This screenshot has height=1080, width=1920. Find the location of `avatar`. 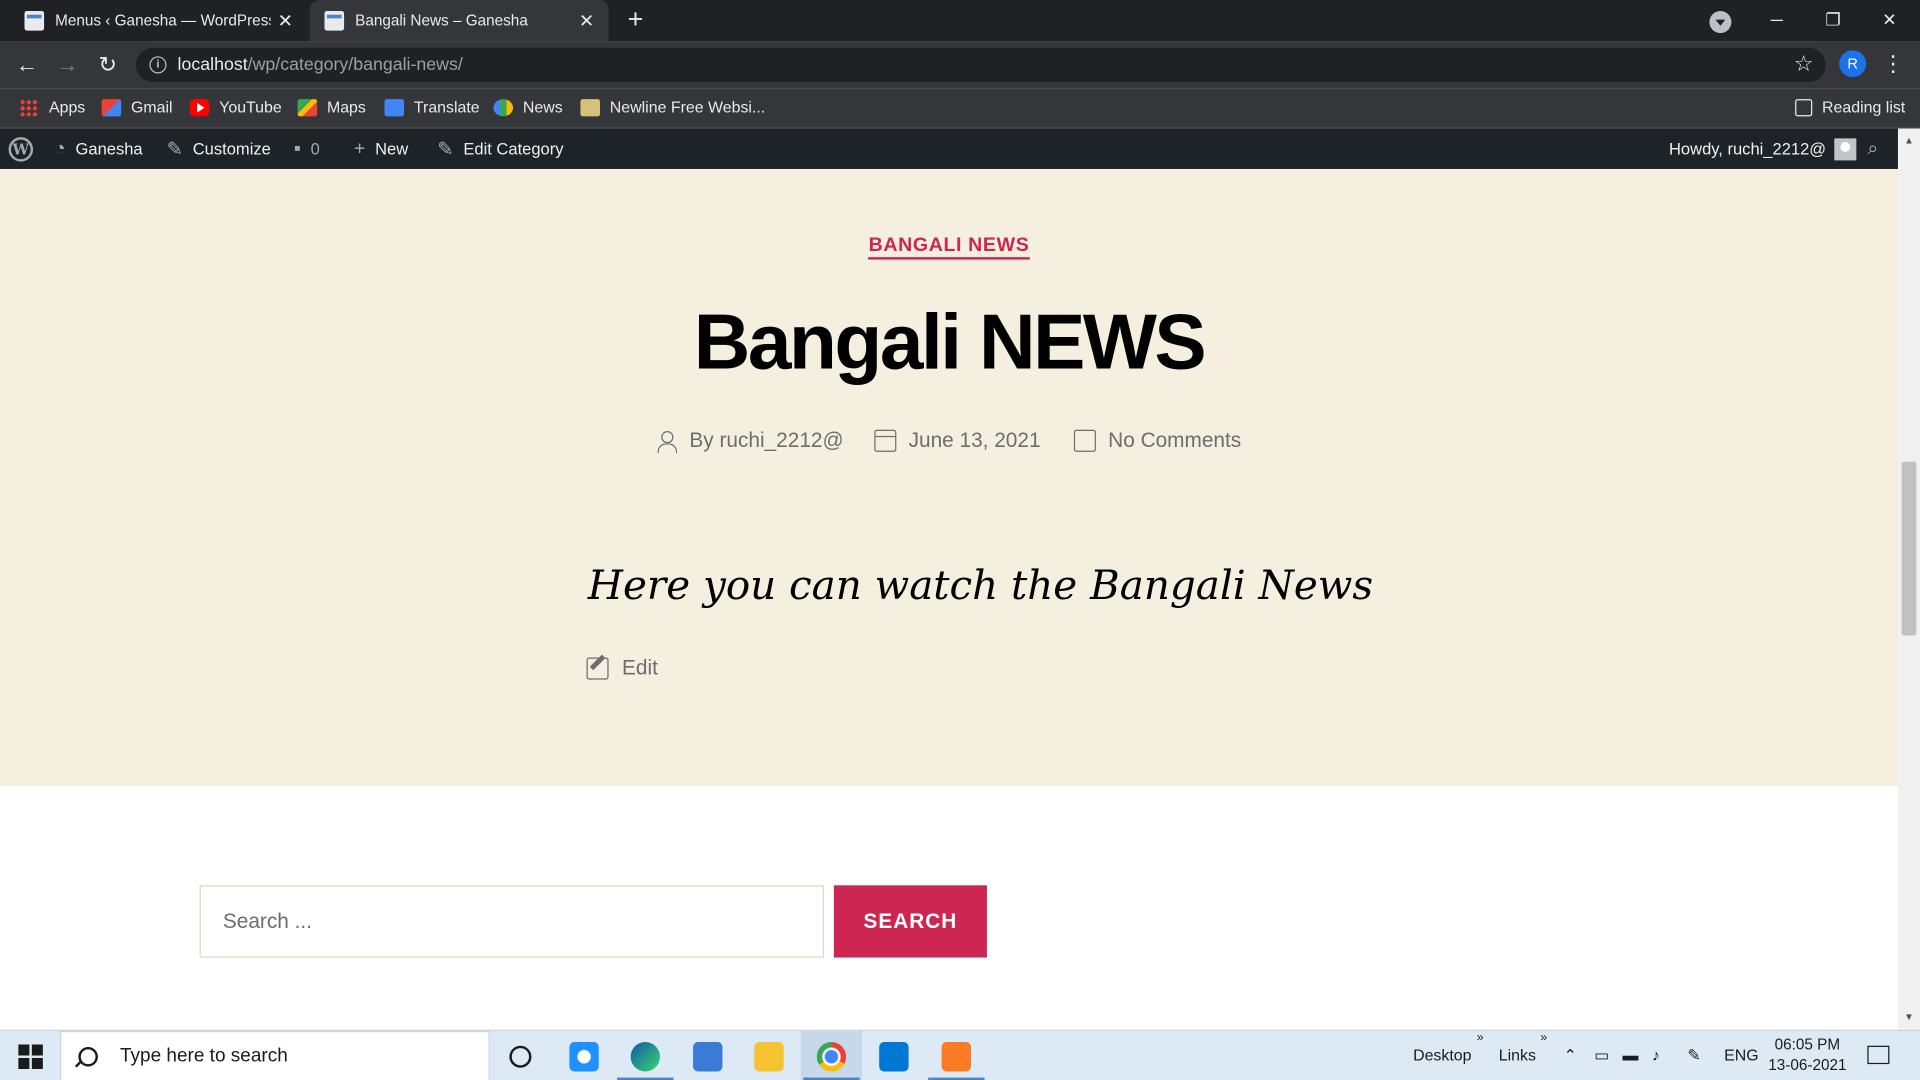

avatar is located at coordinates (1845, 148).